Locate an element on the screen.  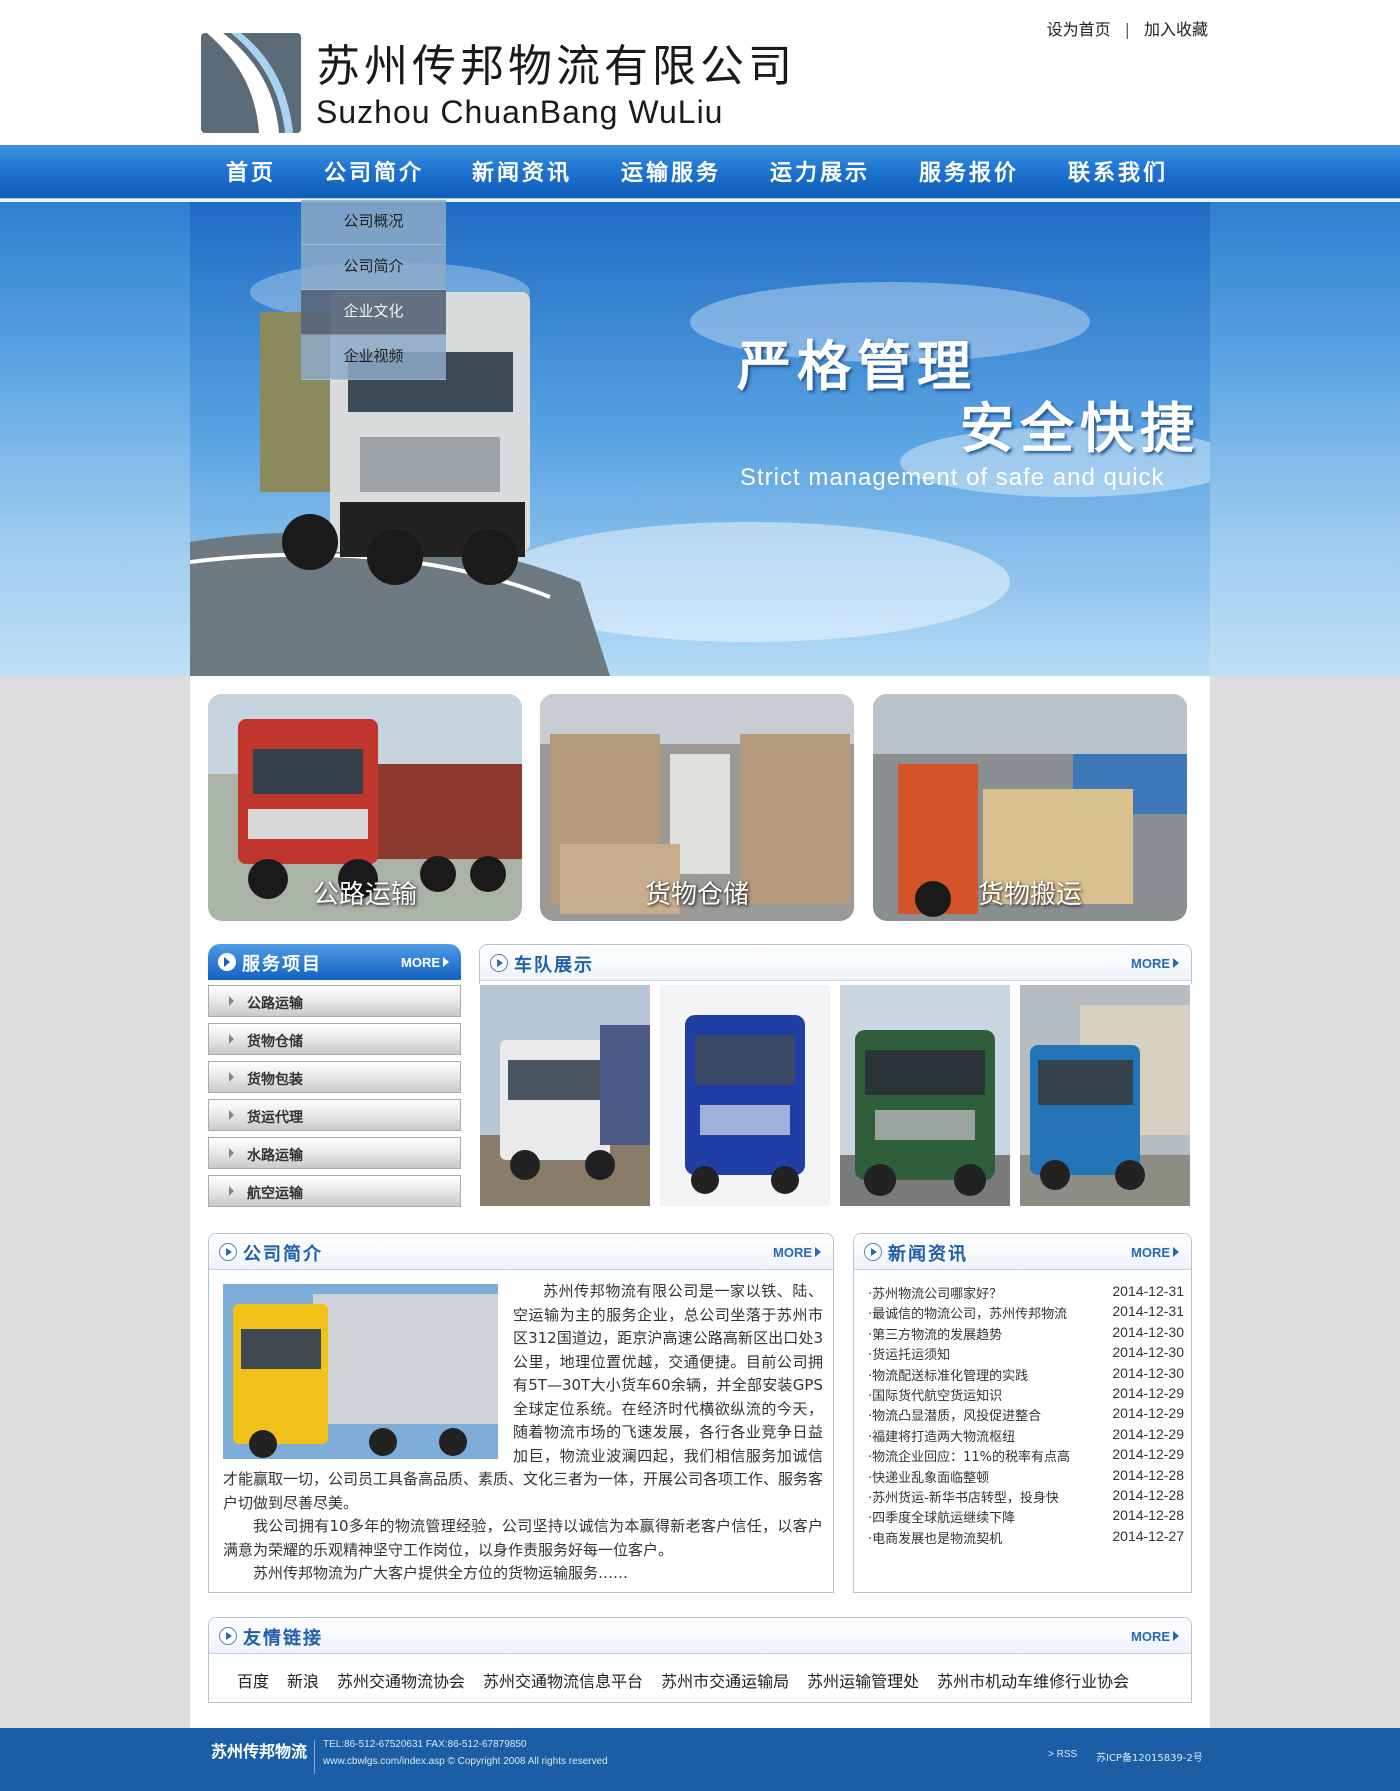
banner-slogan-1: 严格管理 is located at coordinates (857, 366).